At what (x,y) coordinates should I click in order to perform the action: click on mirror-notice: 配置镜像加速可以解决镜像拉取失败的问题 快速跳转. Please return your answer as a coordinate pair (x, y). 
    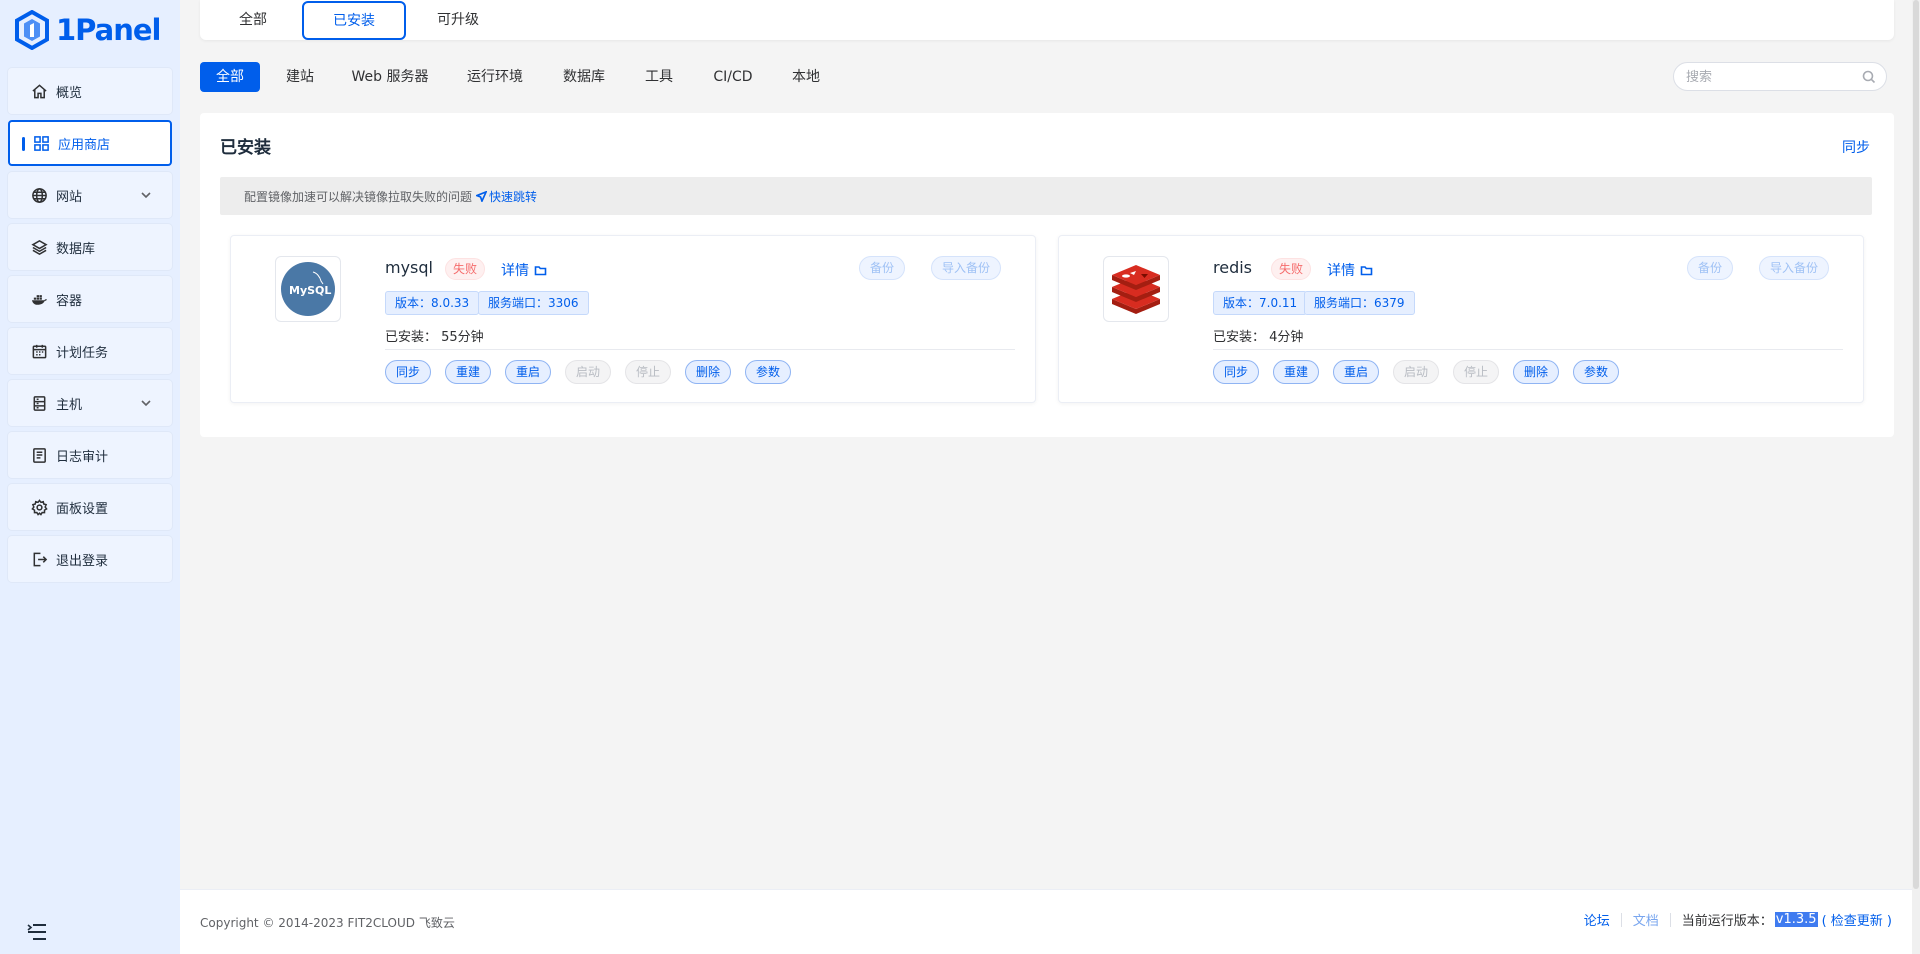
    Looking at the image, I should click on (1046, 196).